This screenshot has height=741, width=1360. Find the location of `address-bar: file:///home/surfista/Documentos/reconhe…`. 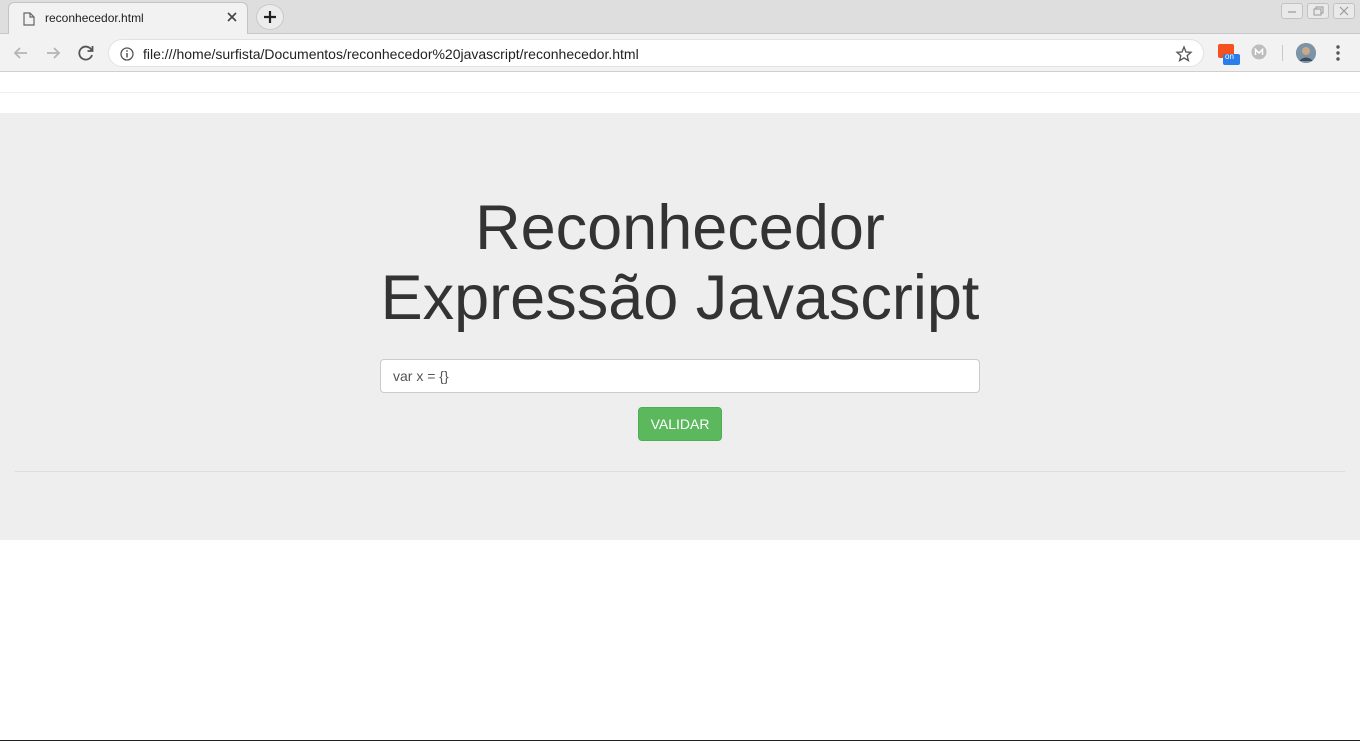

address-bar: file:///home/surfista/Documentos/reconhe… is located at coordinates (656, 53).